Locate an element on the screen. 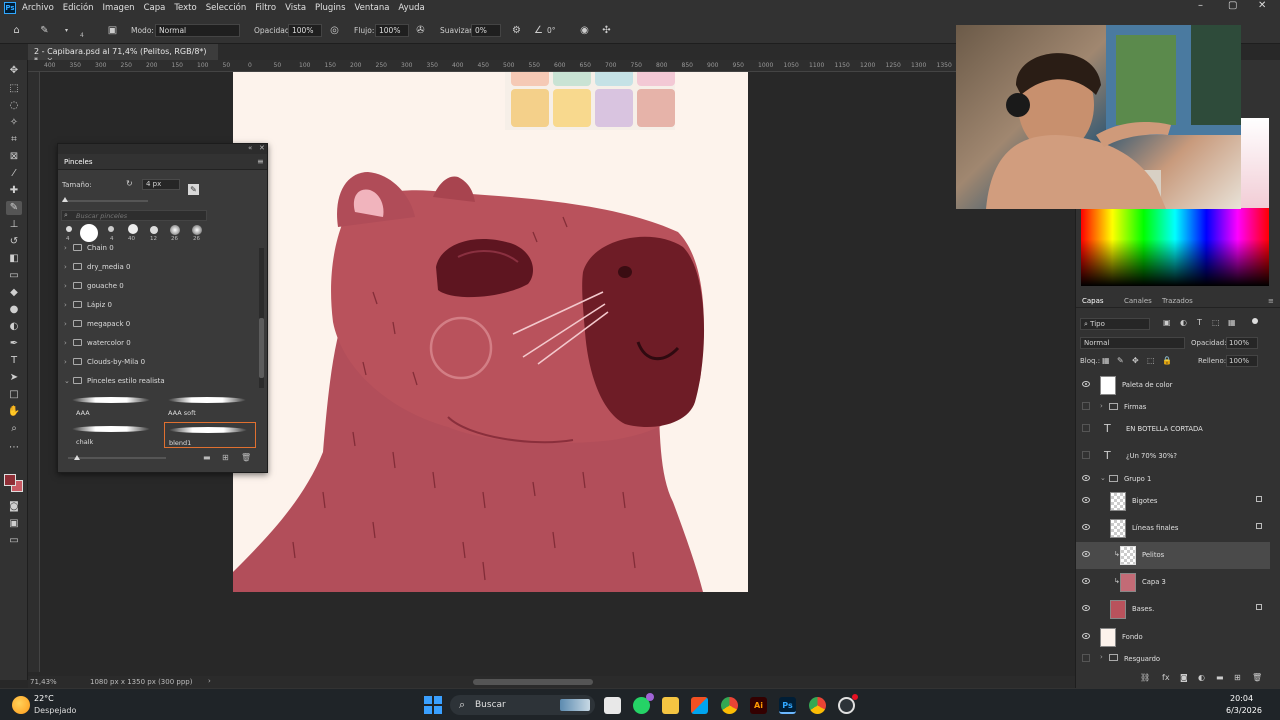  brush-tool-active-icon: ✎ is located at coordinates (14, 208).